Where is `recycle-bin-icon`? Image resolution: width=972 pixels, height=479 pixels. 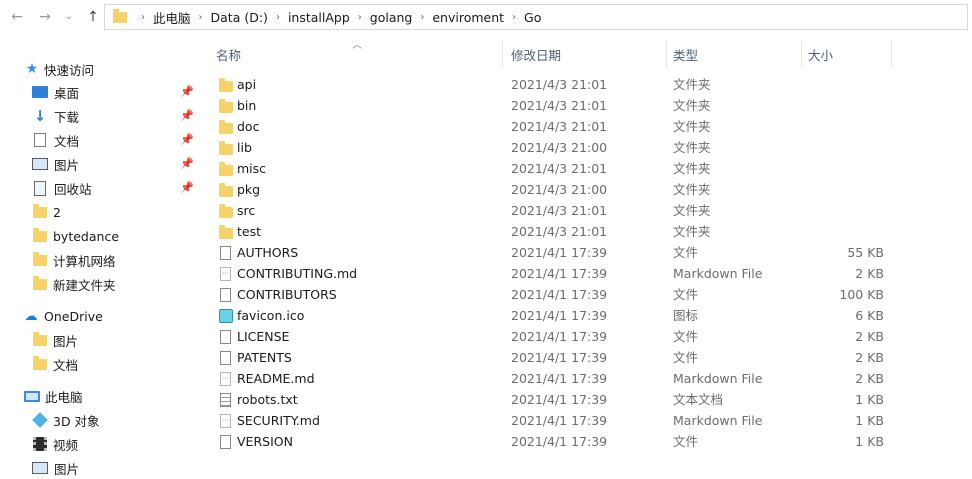
recycle-bin-icon is located at coordinates (40, 188).